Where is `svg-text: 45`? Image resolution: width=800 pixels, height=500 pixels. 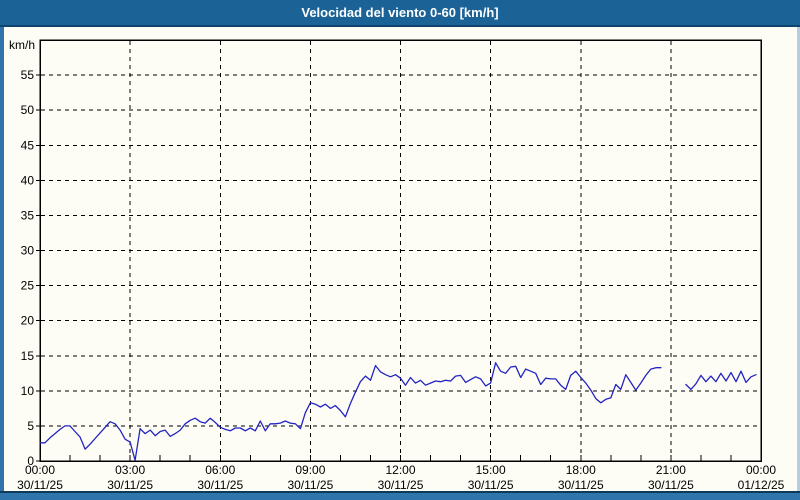
svg-text: 45 is located at coordinates (28, 145).